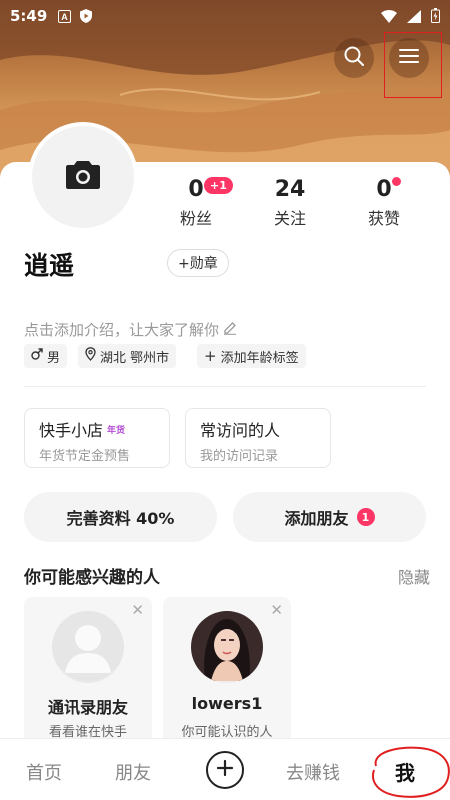  What do you see at coordinates (384, 189) in the screenshot?
I see `likes-count: 0` at bounding box center [384, 189].